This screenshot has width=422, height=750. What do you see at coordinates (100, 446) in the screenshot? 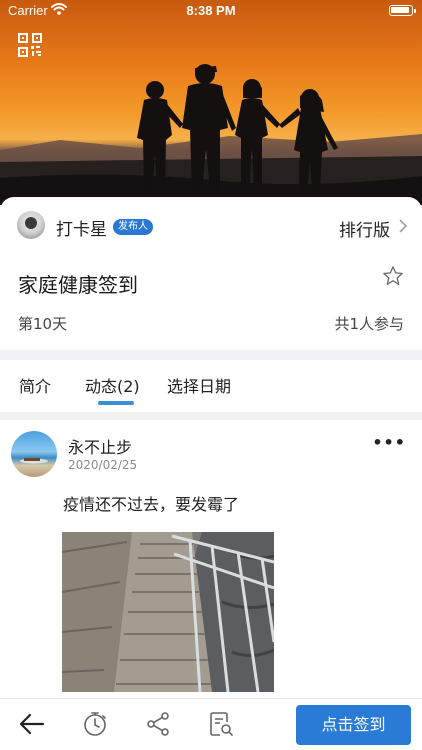
I see `post-author-name: 永不止步` at bounding box center [100, 446].